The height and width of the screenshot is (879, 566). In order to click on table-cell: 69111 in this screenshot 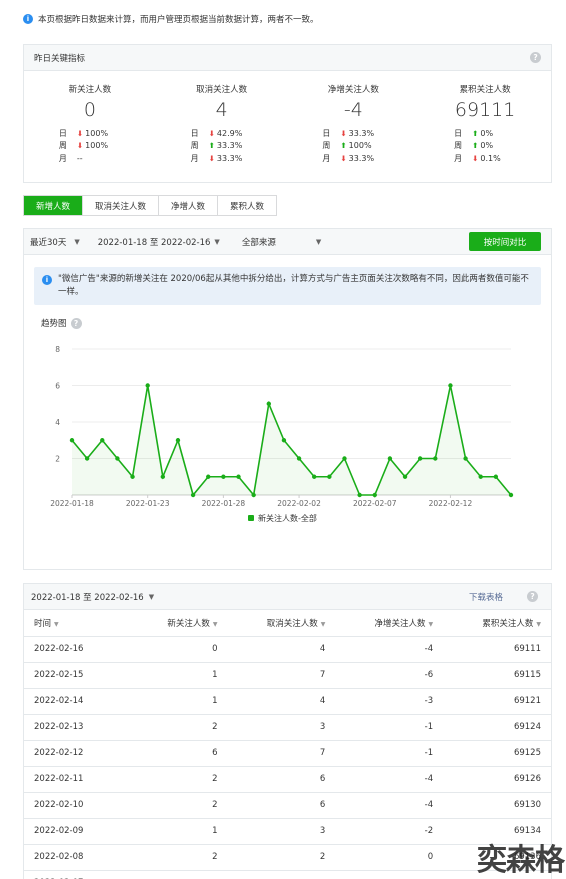, I will do `click(497, 649)`.